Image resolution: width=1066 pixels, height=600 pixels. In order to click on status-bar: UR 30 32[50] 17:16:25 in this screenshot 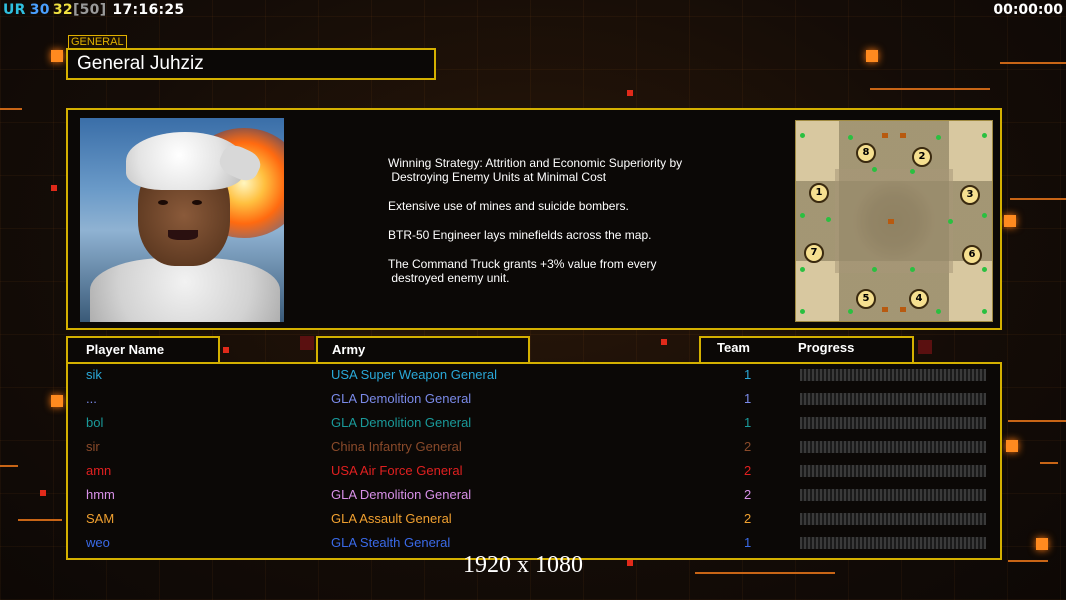, I will do `click(95, 10)`.